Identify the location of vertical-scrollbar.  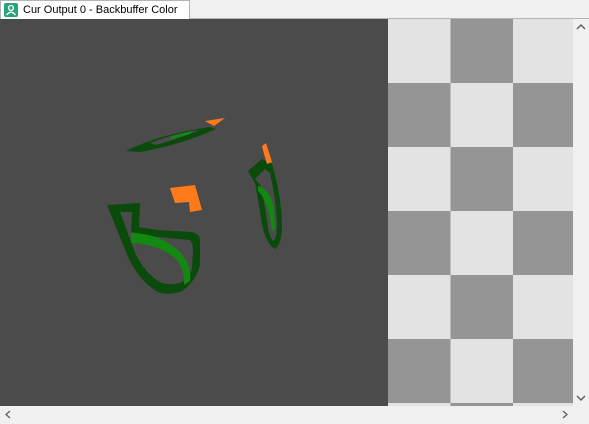
(581, 212).